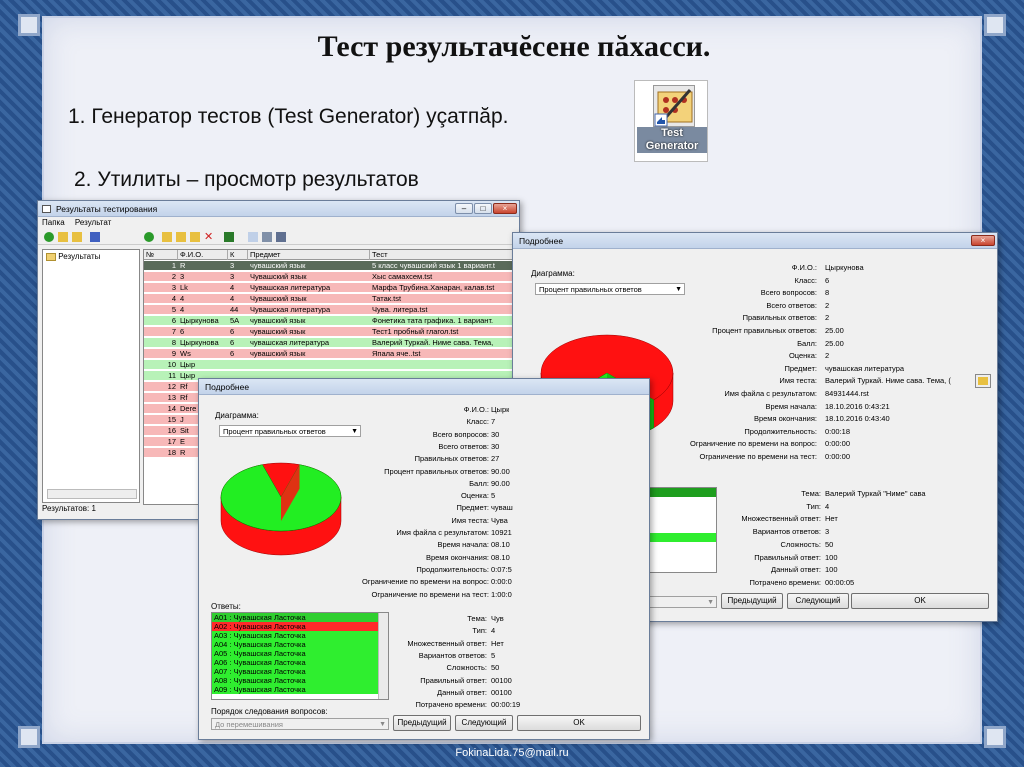 Image resolution: width=1024 pixels, height=767 pixels. Describe the element at coordinates (290, 342) in the screenshot. I see `table-cell: чувашская литература` at that location.